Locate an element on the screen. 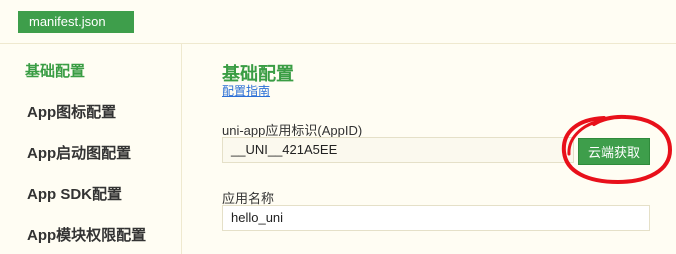 This screenshot has width=676, height=254. sidebar-item-basic-config: 基础配置 is located at coordinates (55, 70).